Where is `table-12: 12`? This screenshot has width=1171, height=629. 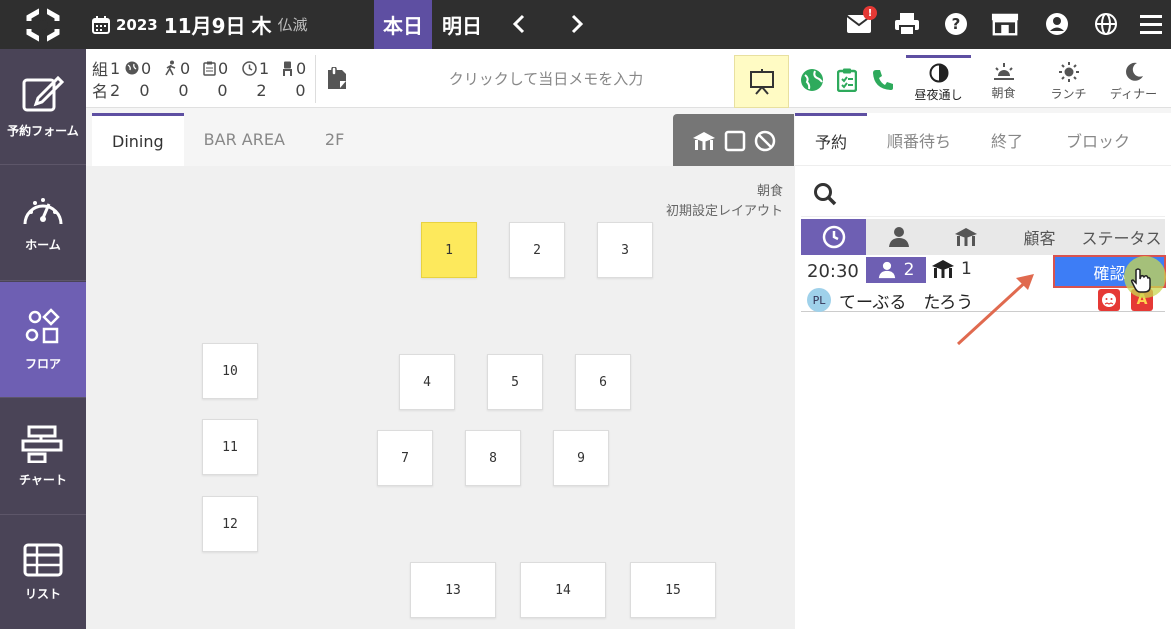
table-12: 12 is located at coordinates (230, 524).